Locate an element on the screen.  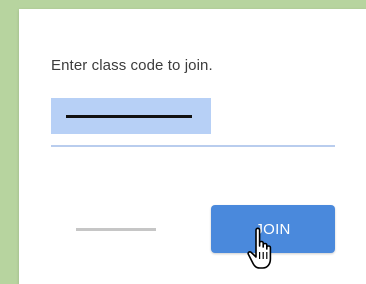
redacted-cancel-label is located at coordinates (116, 229).